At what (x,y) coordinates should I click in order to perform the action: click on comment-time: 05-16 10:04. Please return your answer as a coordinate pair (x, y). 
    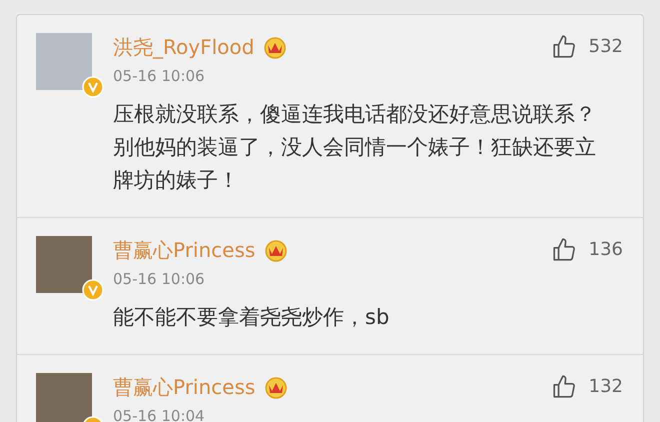
    Looking at the image, I should click on (159, 414).